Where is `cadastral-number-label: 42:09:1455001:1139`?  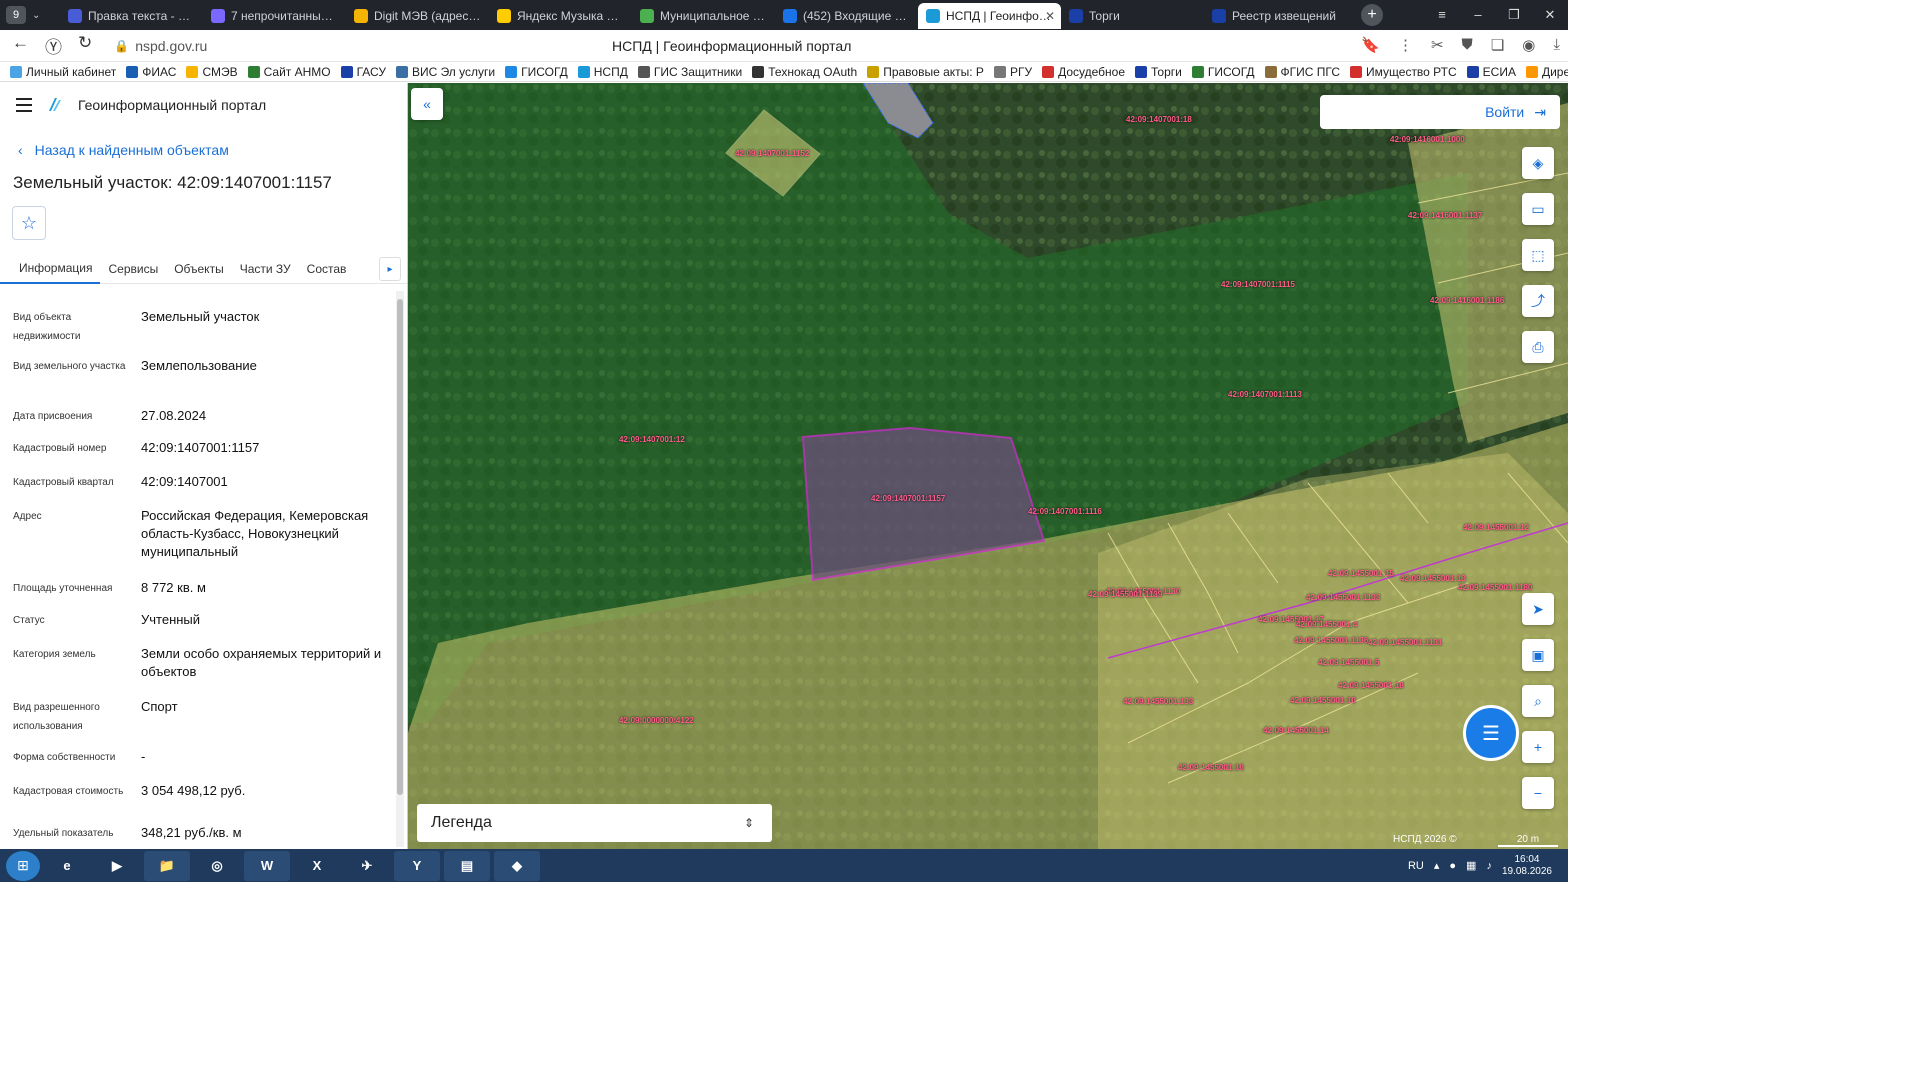 cadastral-number-label: 42:09:1455001:1139 is located at coordinates (1125, 594).